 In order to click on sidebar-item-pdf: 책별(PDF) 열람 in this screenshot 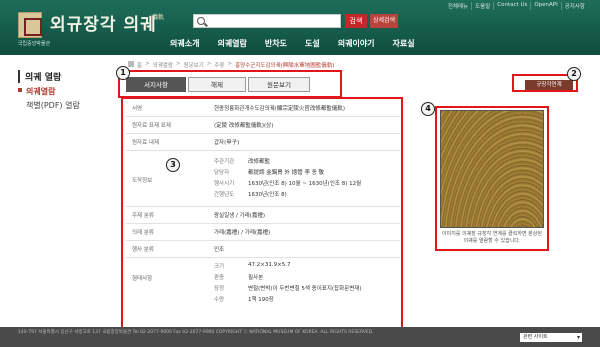, I will do `click(53, 105)`.